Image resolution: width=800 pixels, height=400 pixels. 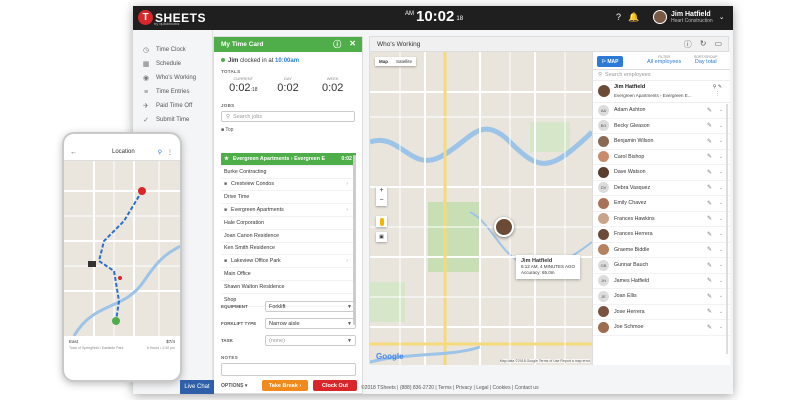 What do you see at coordinates (718, 44) in the screenshot?
I see `collapse-icon: ▭` at bounding box center [718, 44].